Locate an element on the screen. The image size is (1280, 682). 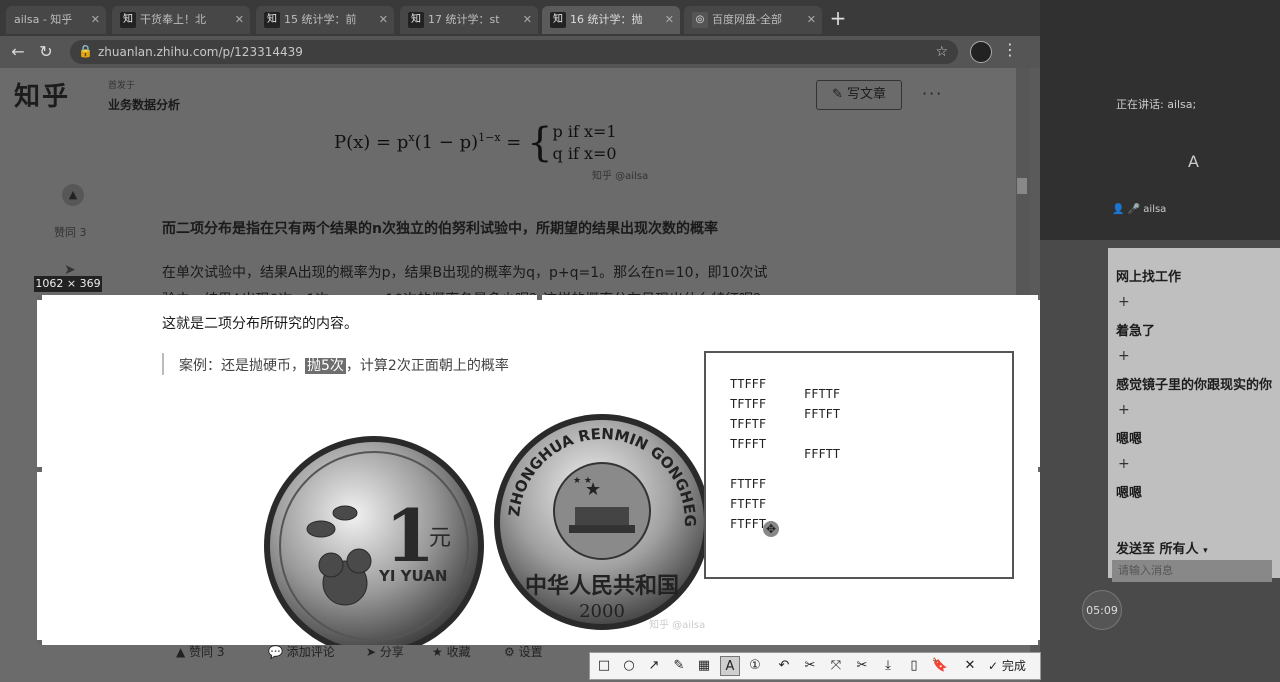
paragraph-summary: 这就是二项分布所研究的内容。 is located at coordinates (260, 324).